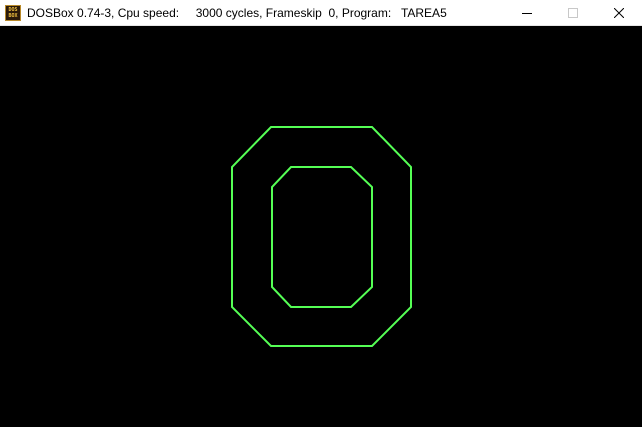 The height and width of the screenshot is (427, 642). I want to click on graphics-canvas, so click(321, 236).